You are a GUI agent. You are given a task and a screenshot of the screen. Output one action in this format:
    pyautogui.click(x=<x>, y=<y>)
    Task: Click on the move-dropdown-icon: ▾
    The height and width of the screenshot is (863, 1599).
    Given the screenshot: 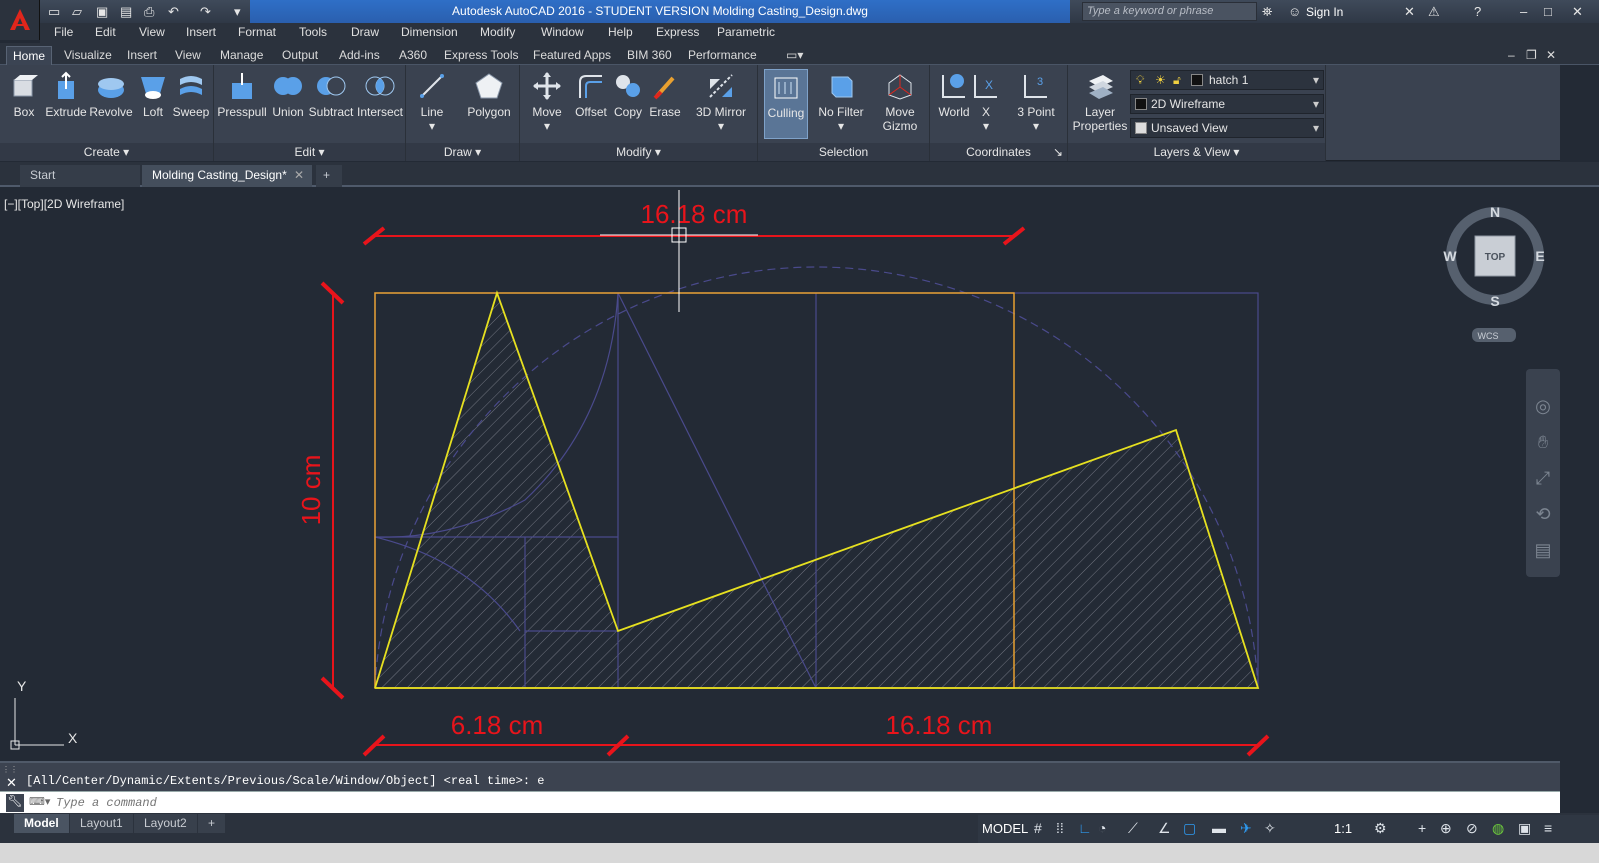 What is the action you would take?
    pyautogui.click(x=547, y=126)
    